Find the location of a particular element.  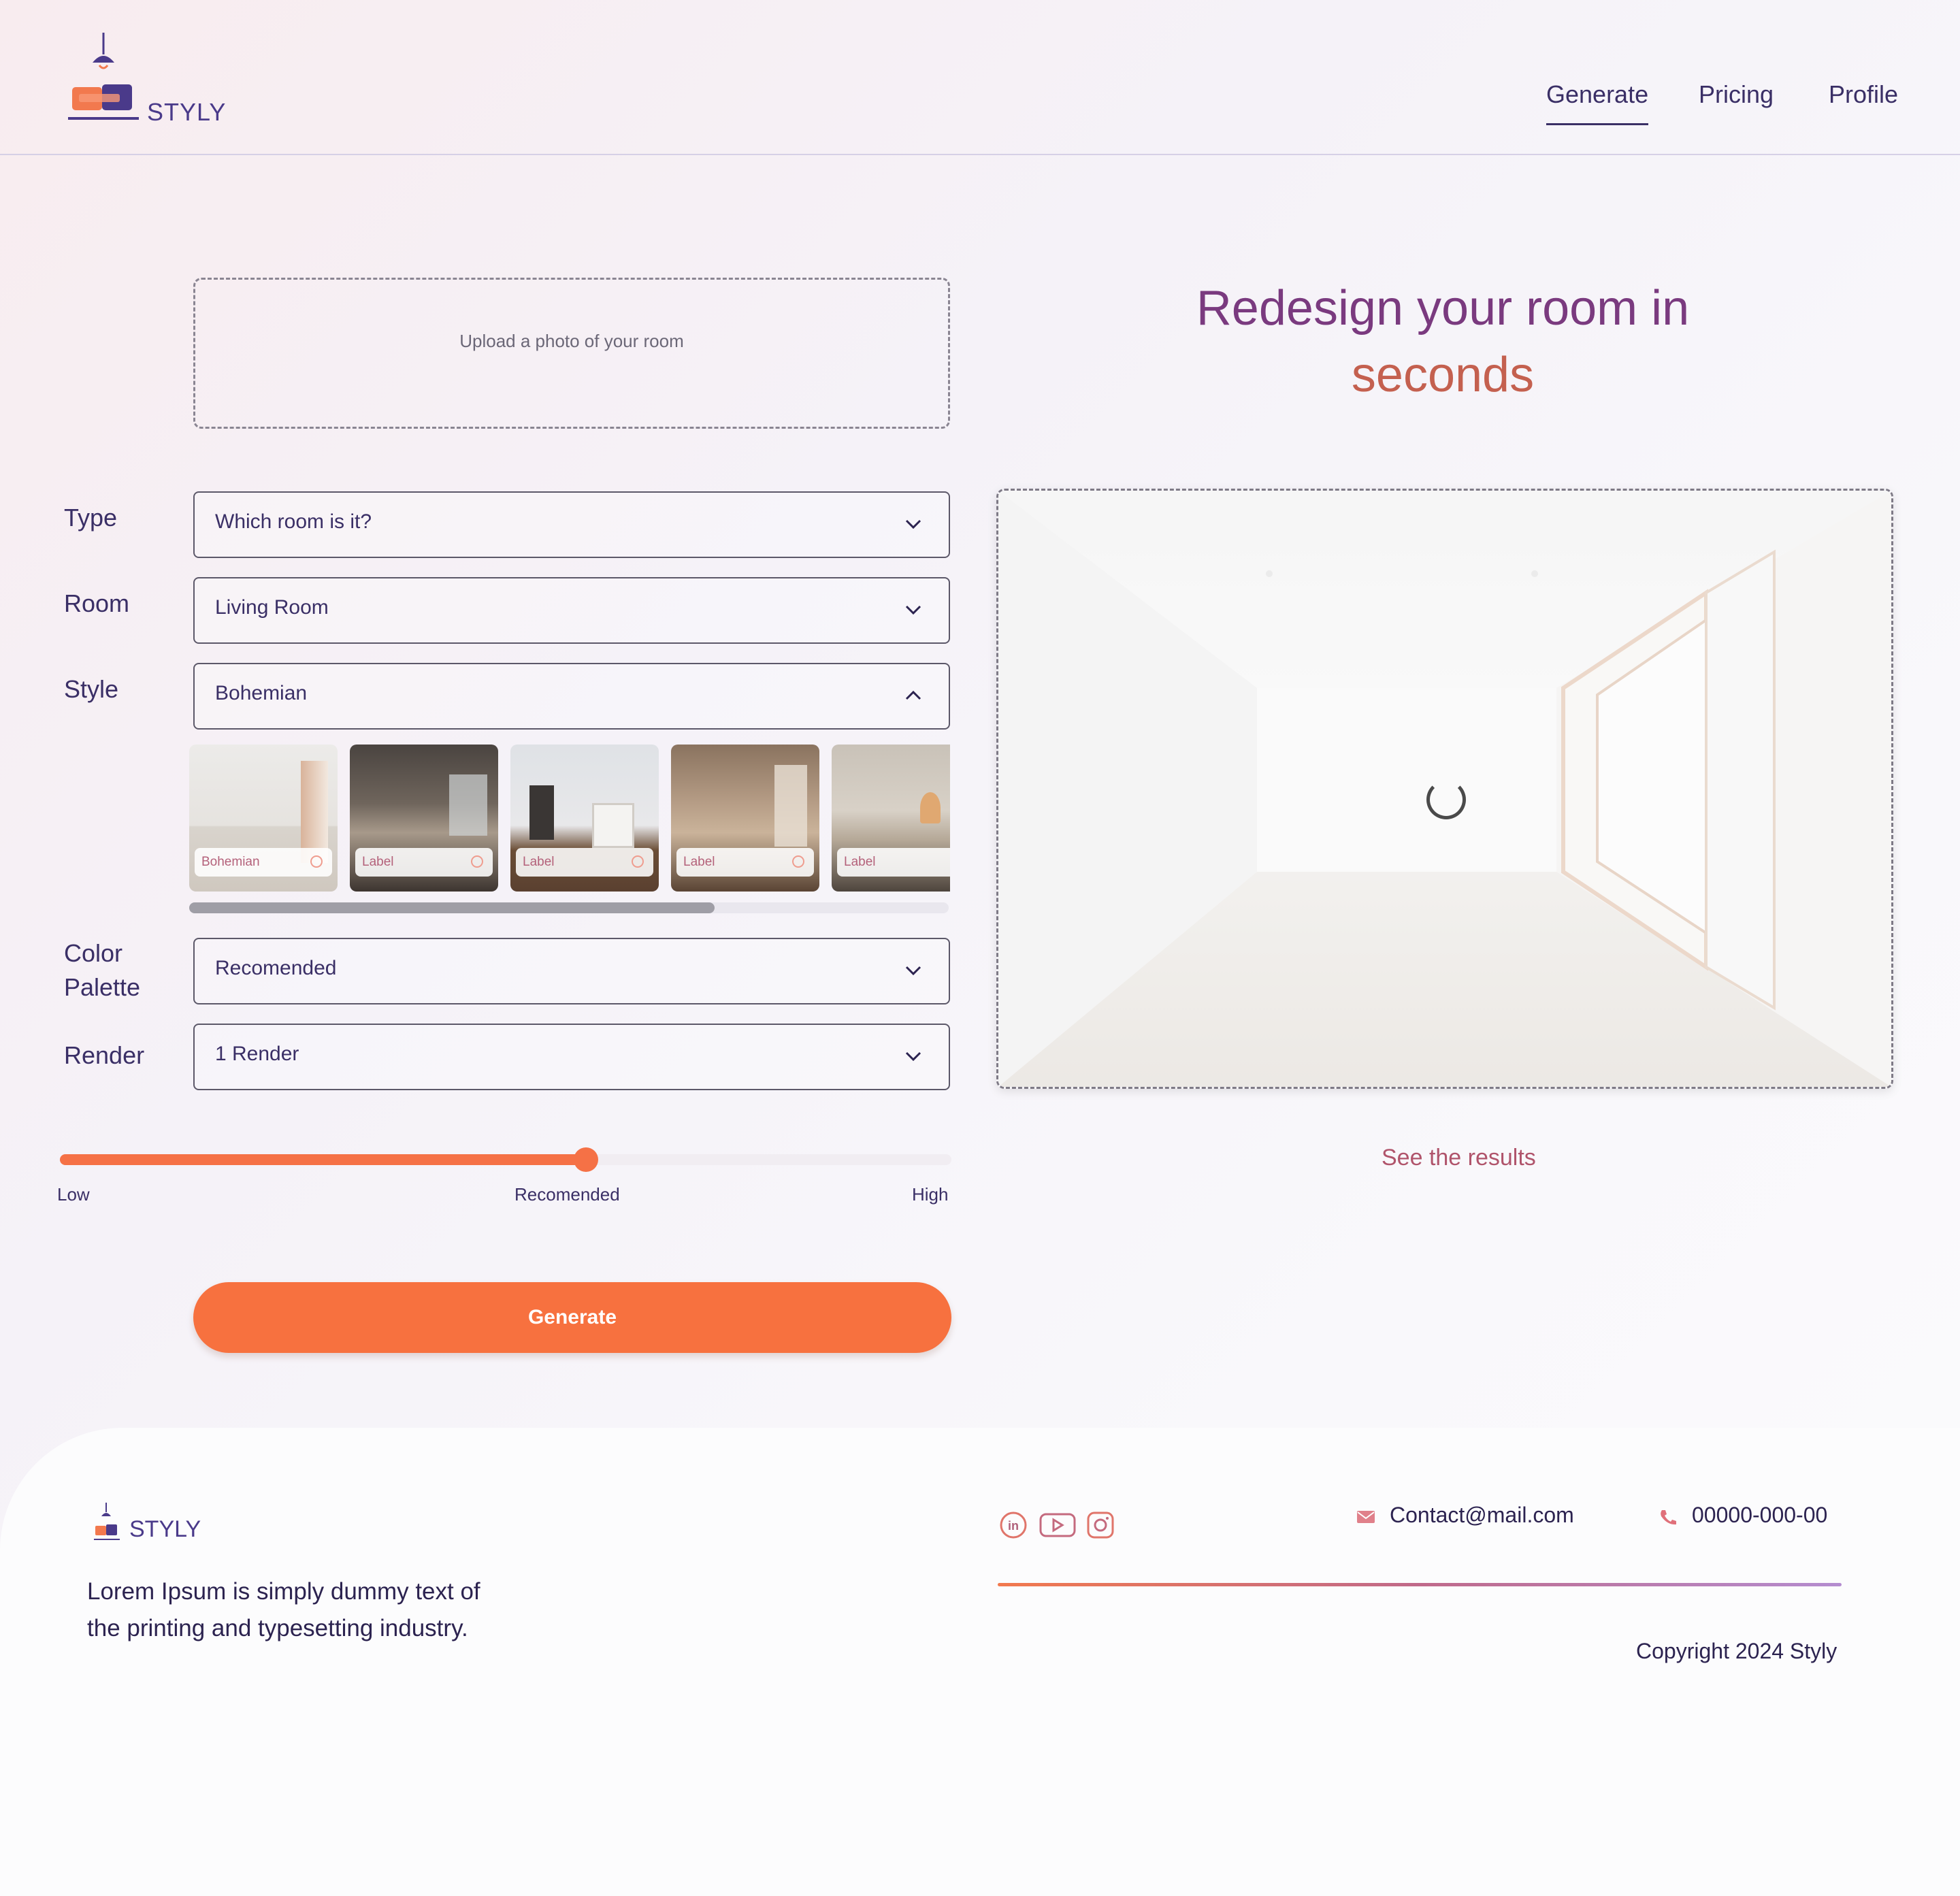

type-label: Type is located at coordinates (91, 518).